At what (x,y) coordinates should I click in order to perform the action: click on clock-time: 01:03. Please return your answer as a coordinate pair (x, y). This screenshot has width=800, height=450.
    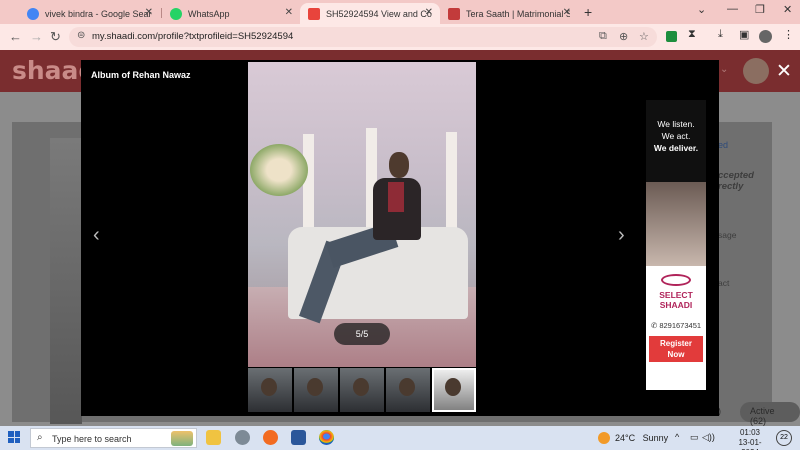
    Looking at the image, I should click on (750, 432).